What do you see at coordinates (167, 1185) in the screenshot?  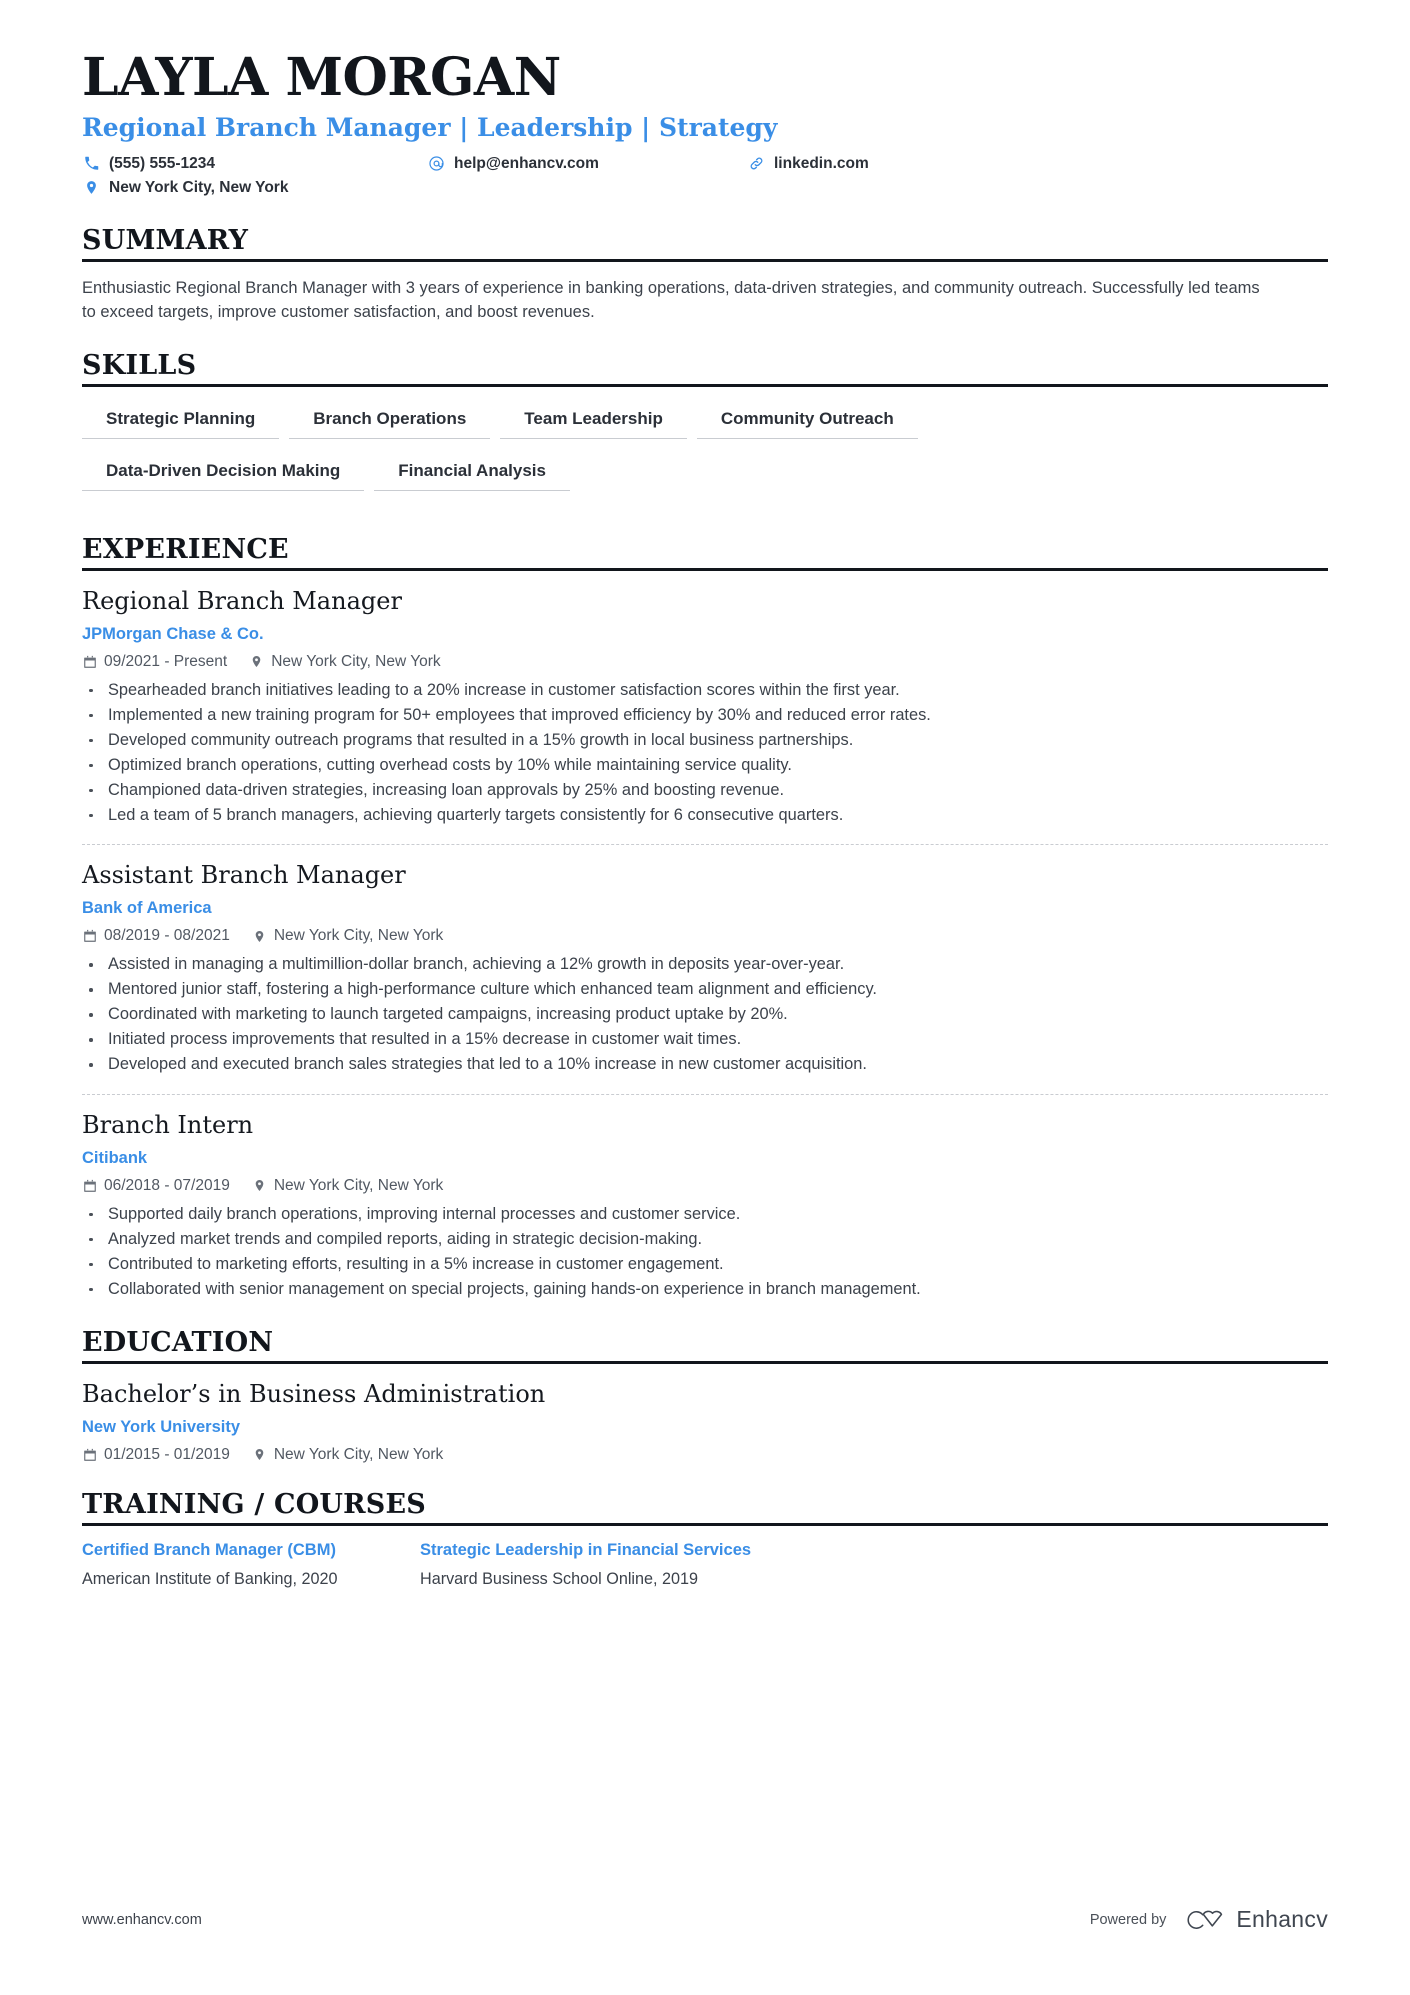 I see `job-dates-value: 06/2018 - 07/2019` at bounding box center [167, 1185].